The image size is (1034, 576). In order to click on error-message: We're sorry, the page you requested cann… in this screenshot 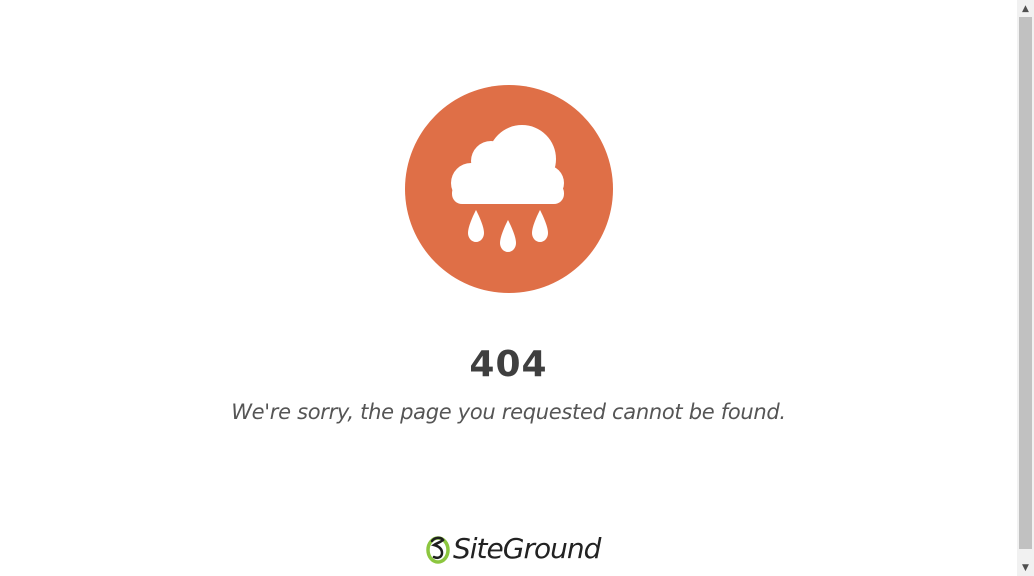, I will do `click(508, 412)`.